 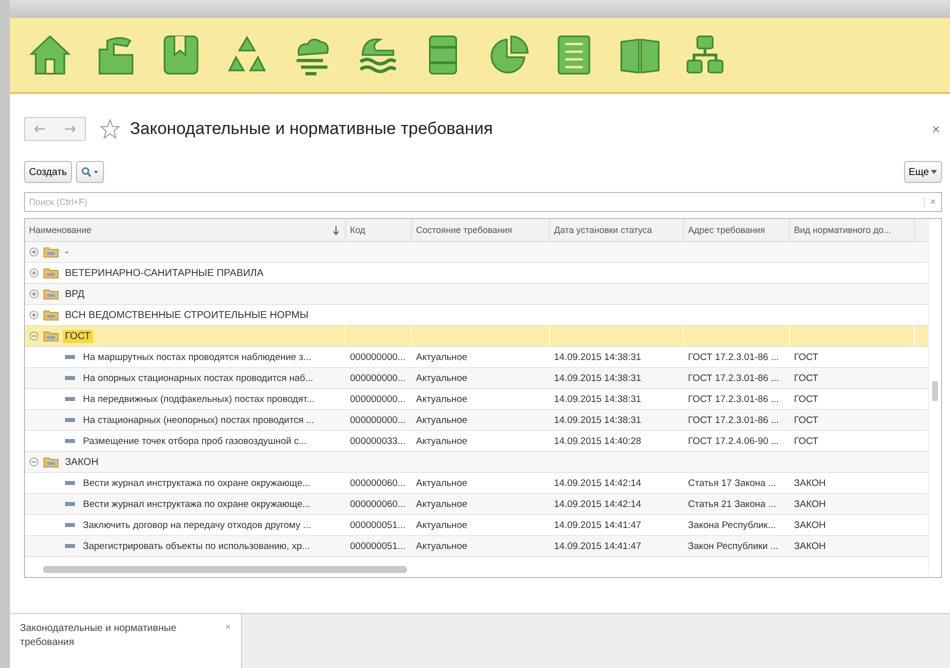 What do you see at coordinates (75, 294) in the screenshot?
I see `group-name: ВРД` at bounding box center [75, 294].